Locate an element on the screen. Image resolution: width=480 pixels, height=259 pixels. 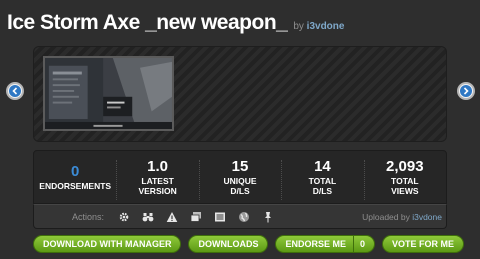
gallery-next-button is located at coordinates (466, 91).